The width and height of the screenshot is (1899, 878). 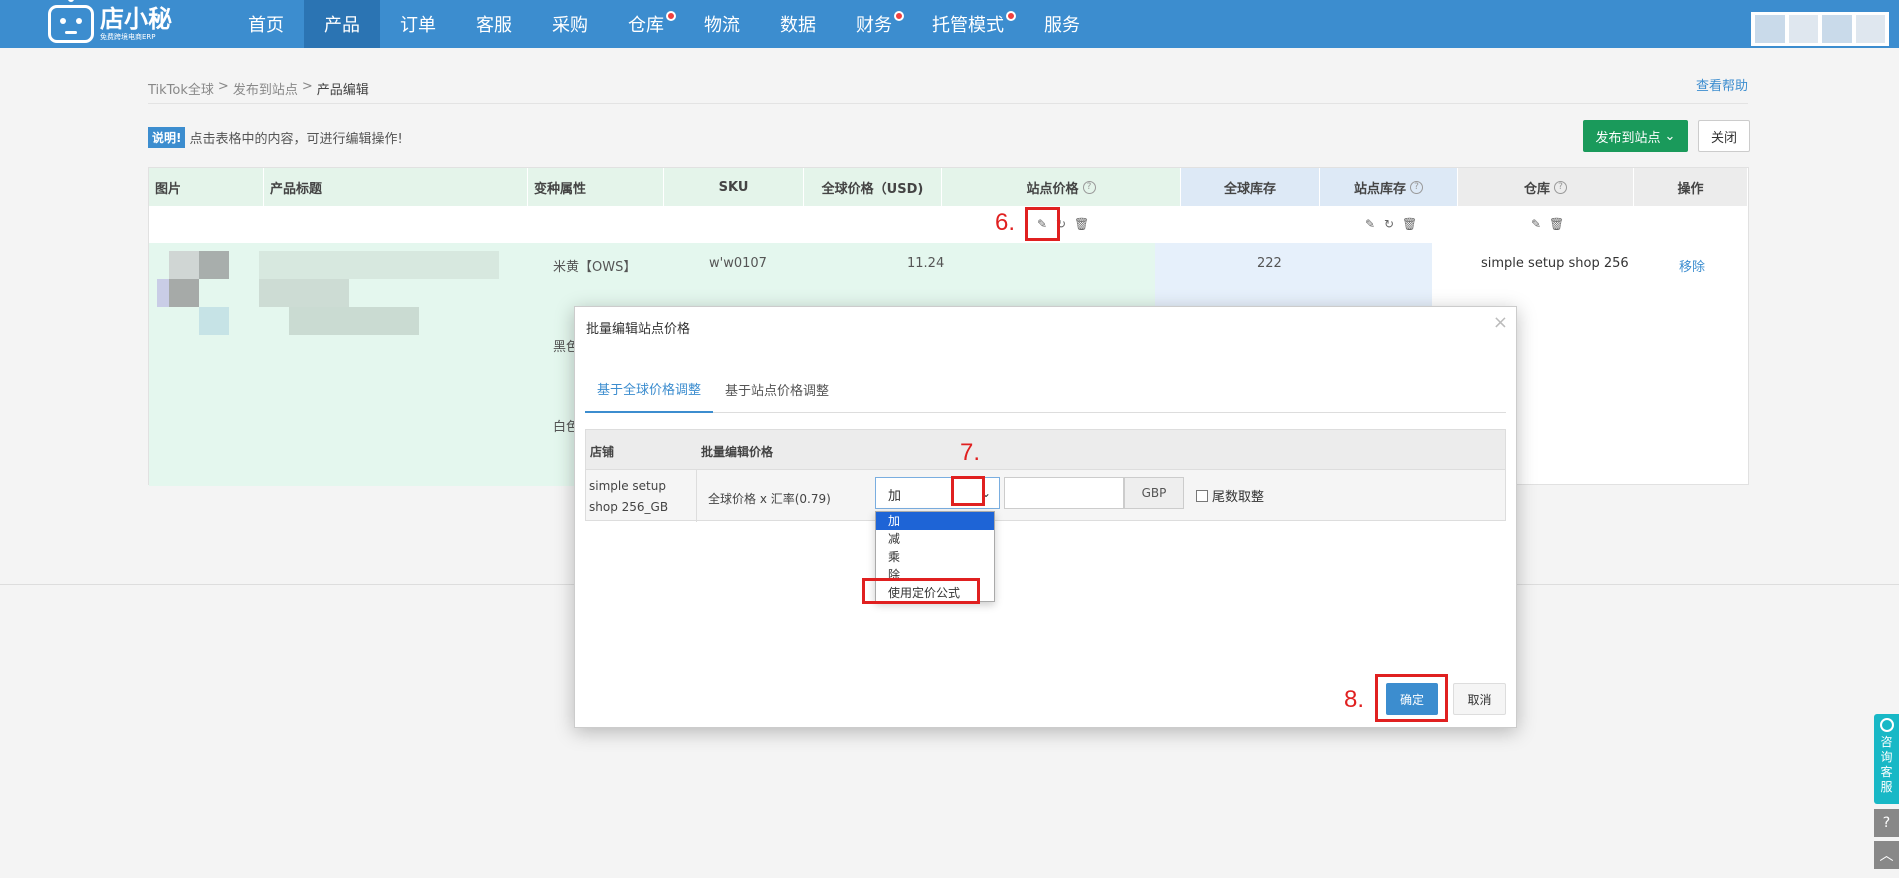 What do you see at coordinates (1354, 699) in the screenshot?
I see `step-8-label: 8.` at bounding box center [1354, 699].